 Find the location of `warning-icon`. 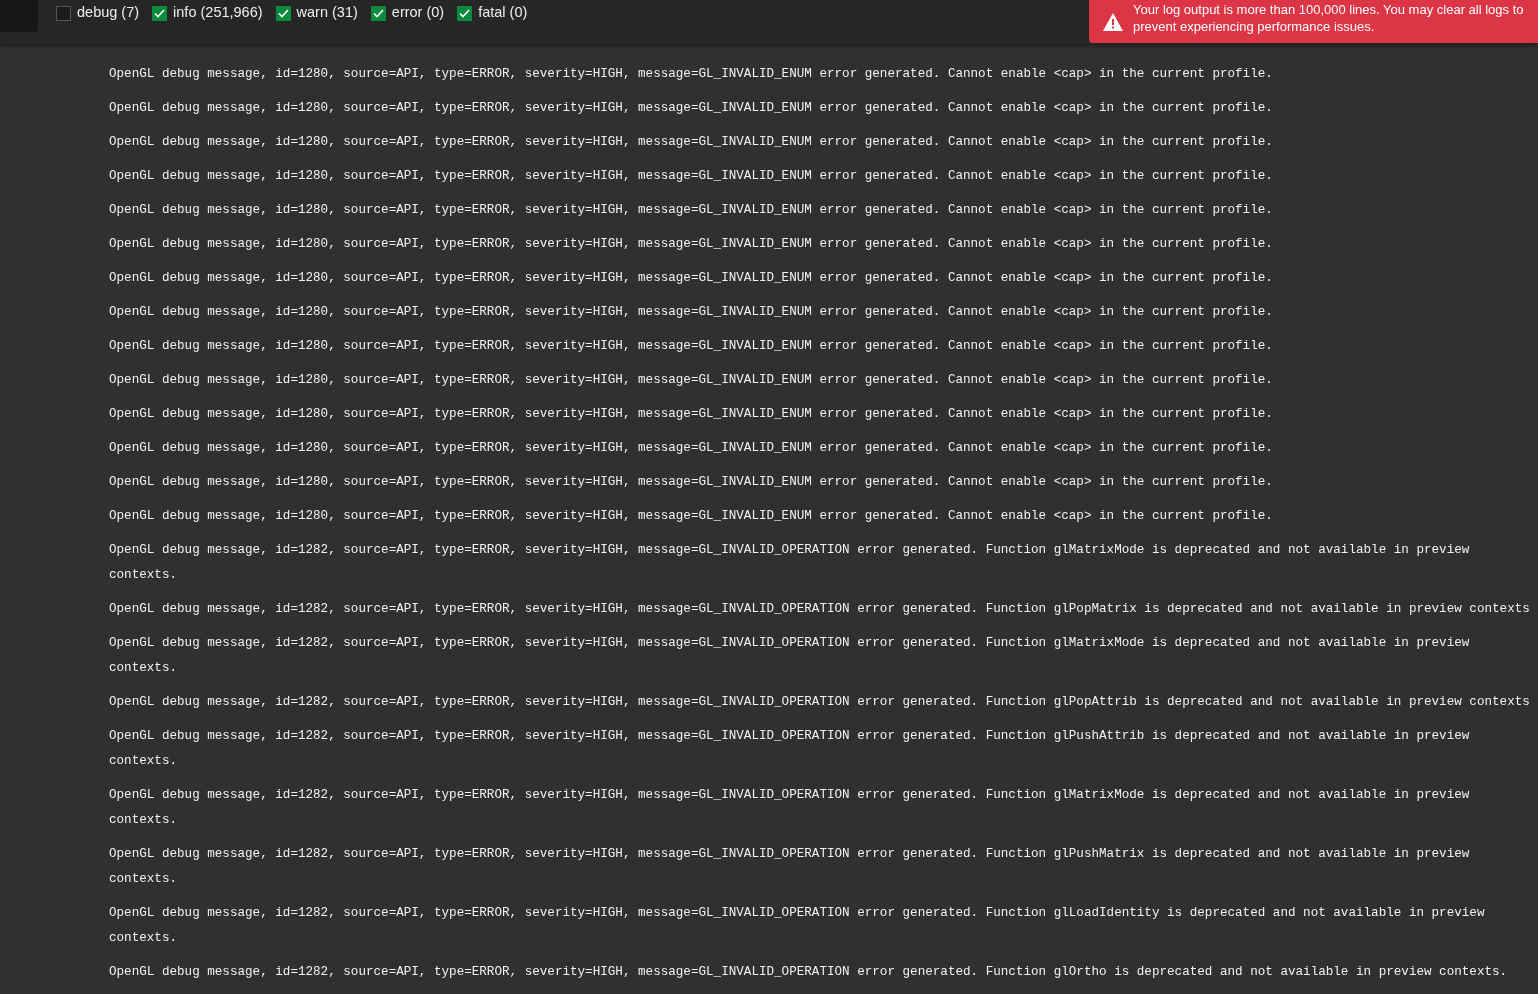

warning-icon is located at coordinates (1113, 21).